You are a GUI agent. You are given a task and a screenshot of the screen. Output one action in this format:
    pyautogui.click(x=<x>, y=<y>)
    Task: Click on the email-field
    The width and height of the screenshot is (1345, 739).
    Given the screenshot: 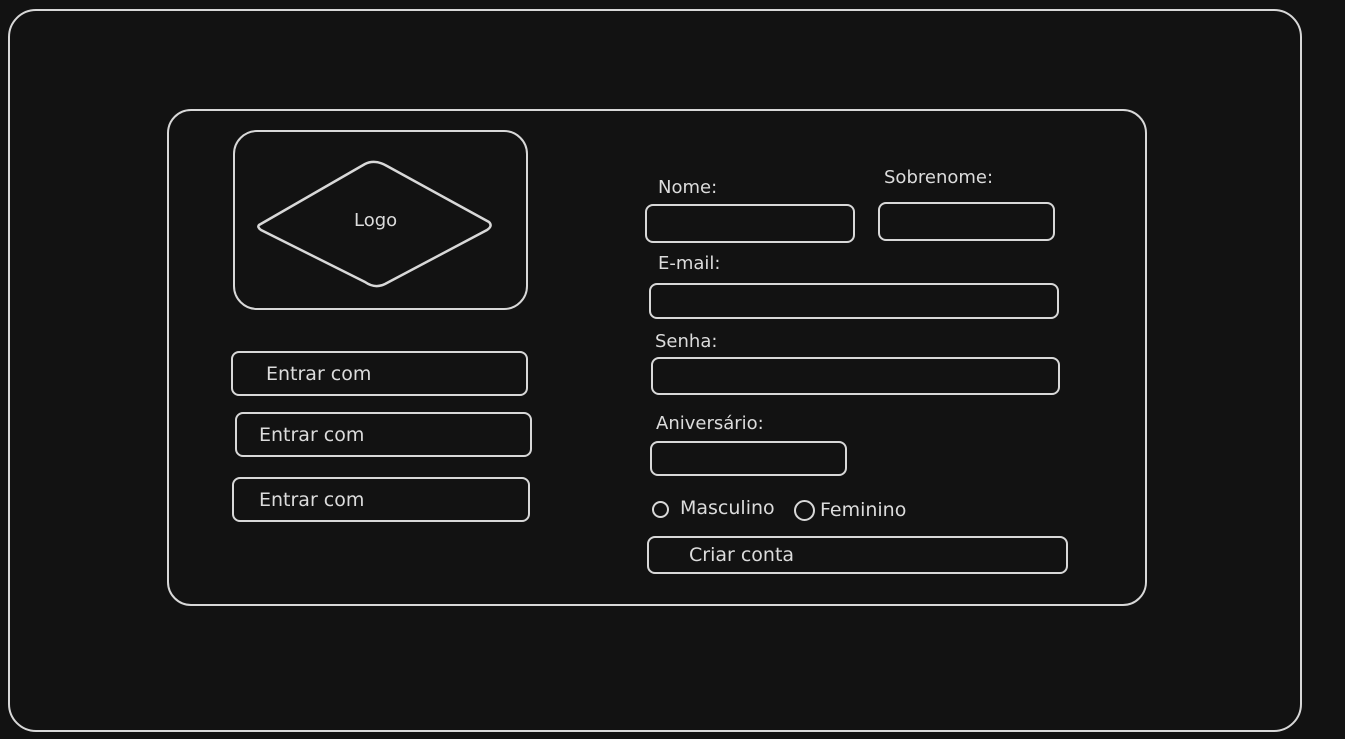 What is the action you would take?
    pyautogui.click(x=854, y=301)
    